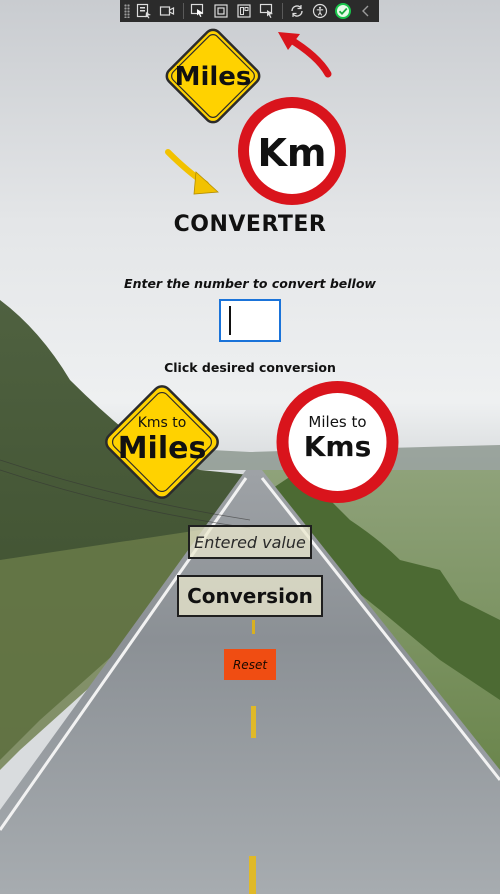 This screenshot has width=500, height=894. I want to click on yellow-arrow-icon, so click(192, 172).